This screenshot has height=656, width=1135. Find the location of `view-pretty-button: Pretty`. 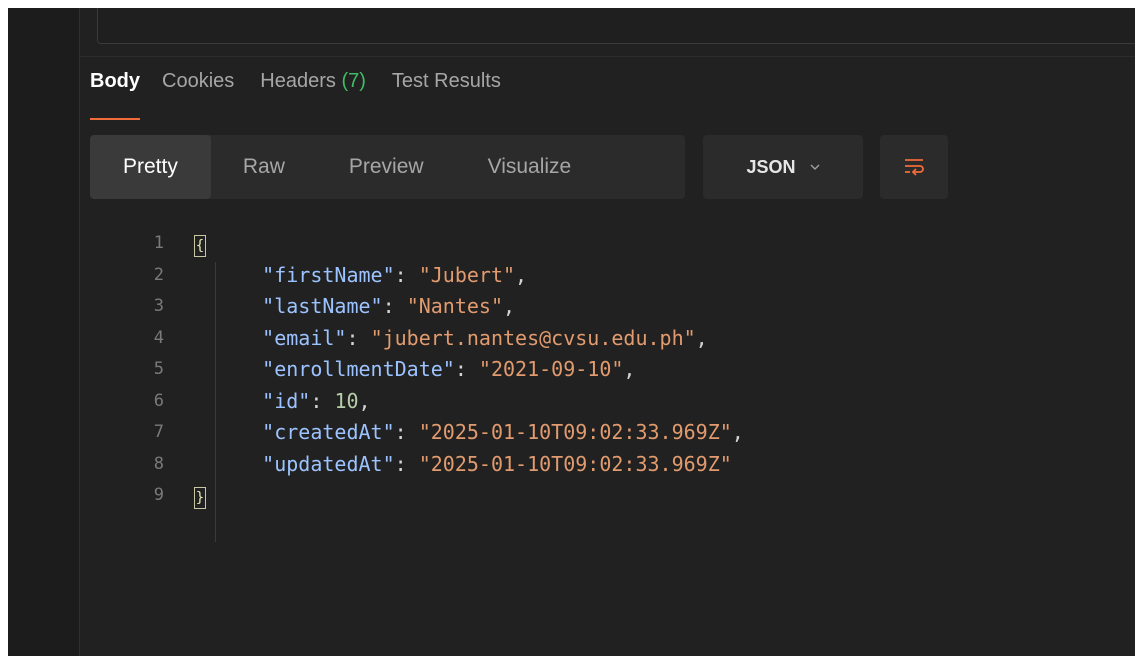

view-pretty-button: Pretty is located at coordinates (150, 167).